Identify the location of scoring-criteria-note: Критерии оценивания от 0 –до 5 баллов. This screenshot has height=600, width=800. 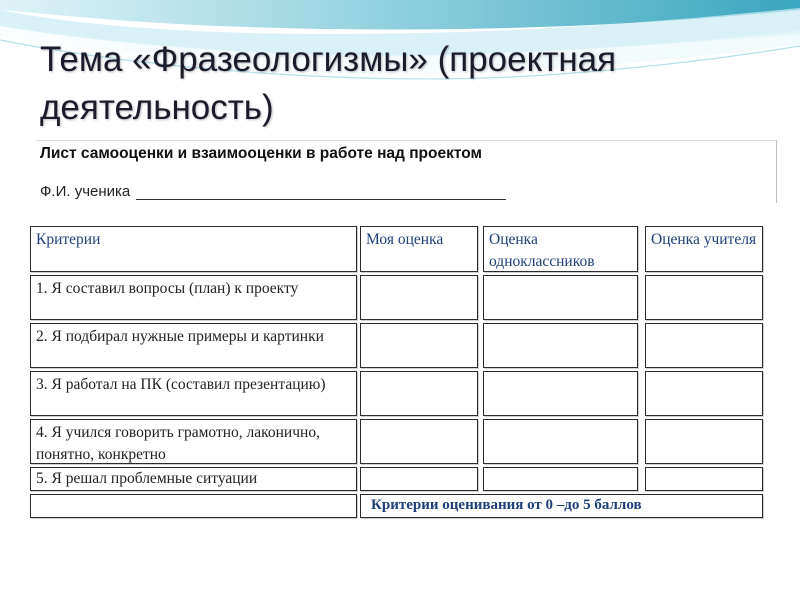
(506, 505).